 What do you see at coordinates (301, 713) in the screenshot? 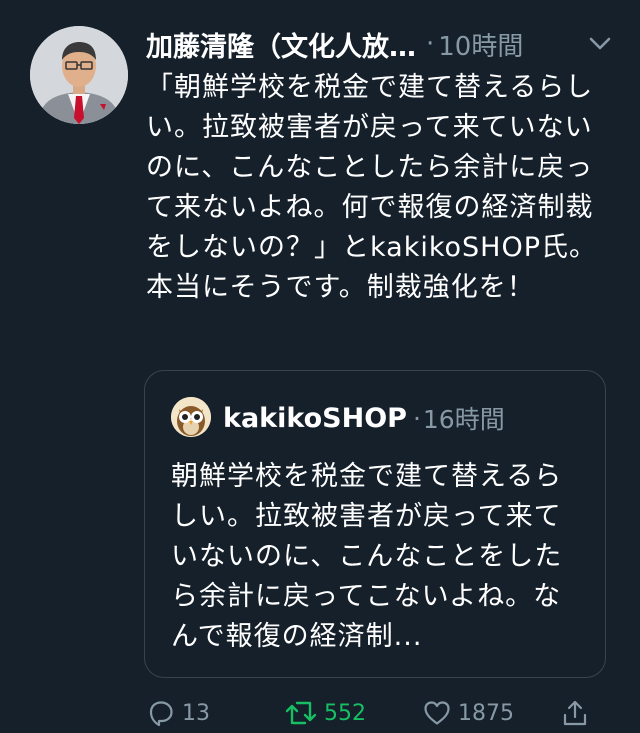
I see `retweet-icon` at bounding box center [301, 713].